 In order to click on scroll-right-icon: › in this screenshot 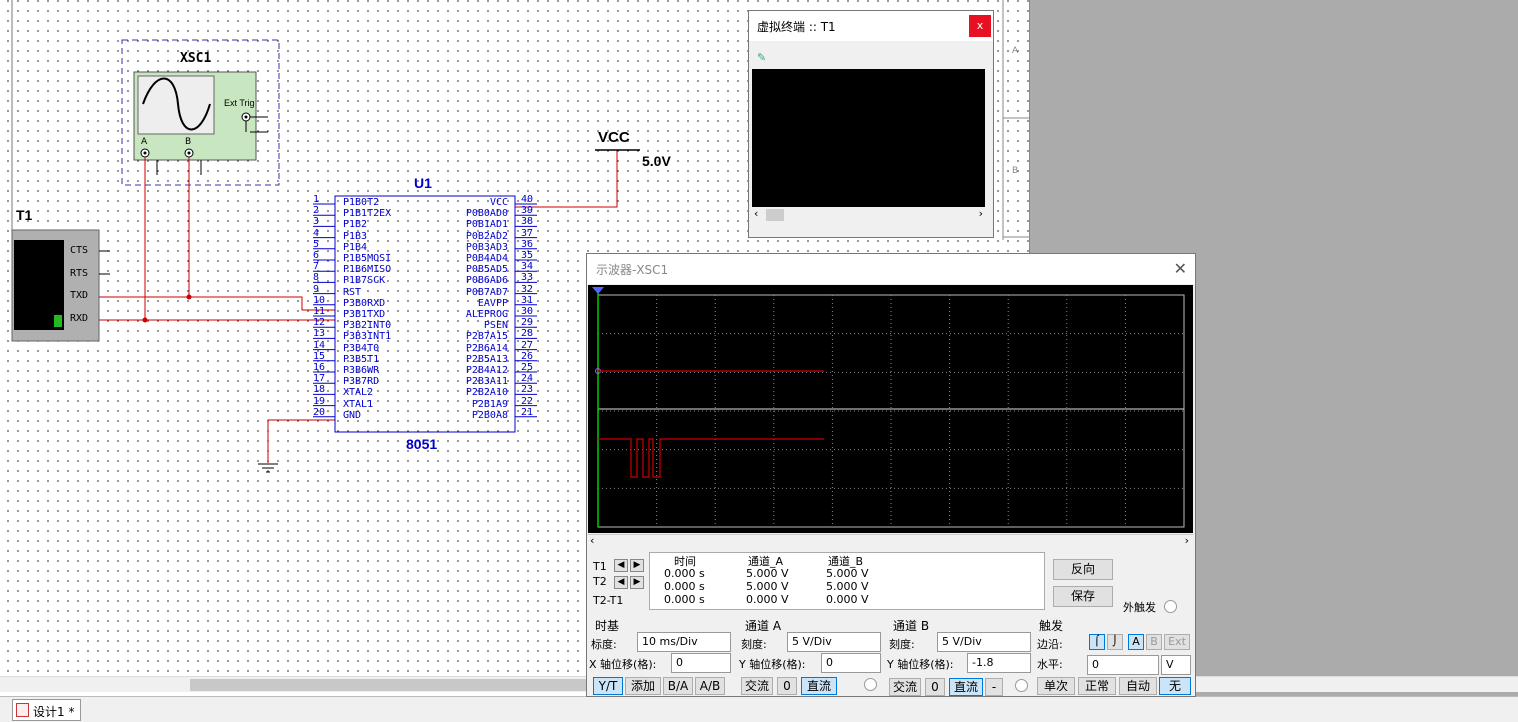, I will do `click(981, 213)`.